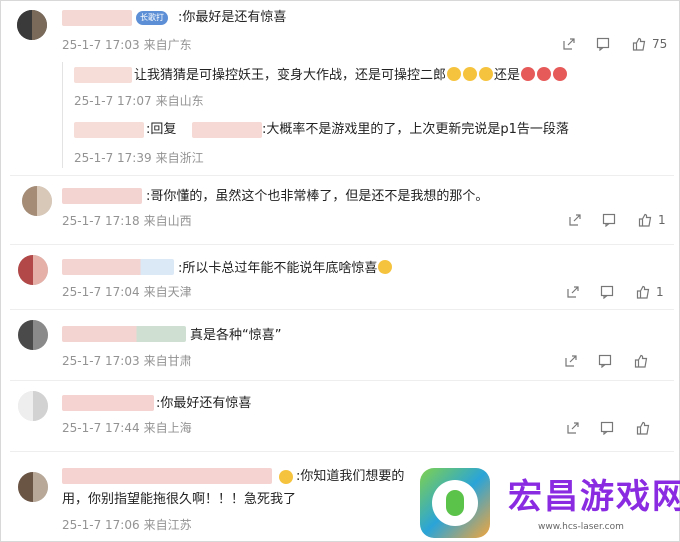  What do you see at coordinates (227, 130) in the screenshot?
I see `reply-target-username` at bounding box center [227, 130].